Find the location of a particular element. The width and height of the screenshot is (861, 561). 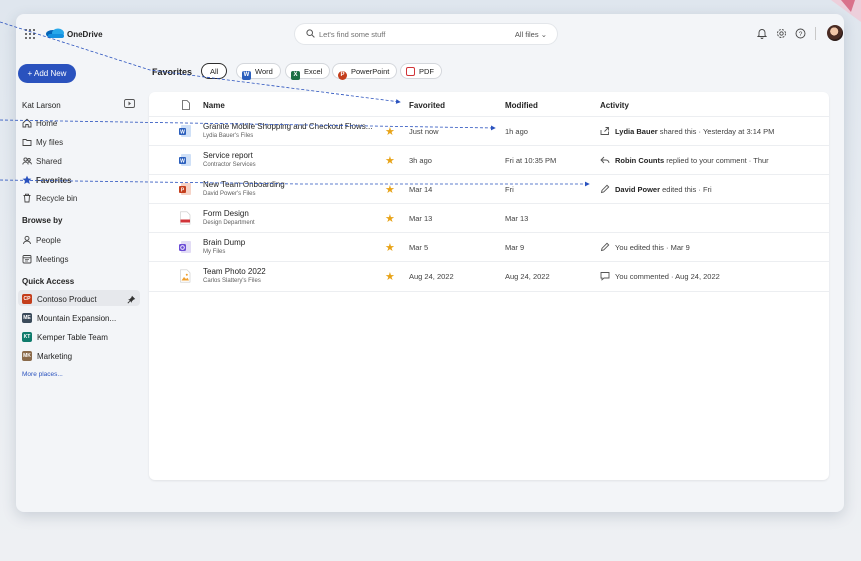

favorited-date: Mar 5 is located at coordinates (419, 247).